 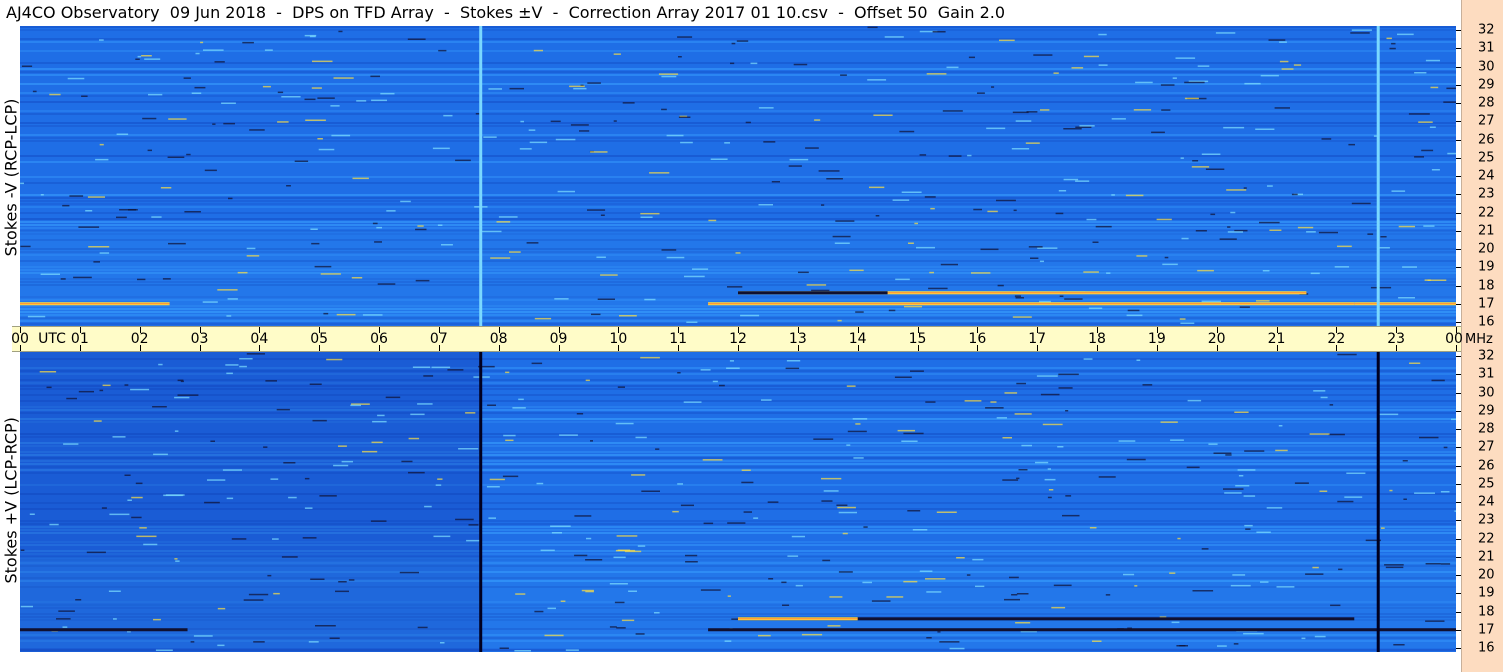 I want to click on freq-tick-label: 17, so click(x=1486, y=304).